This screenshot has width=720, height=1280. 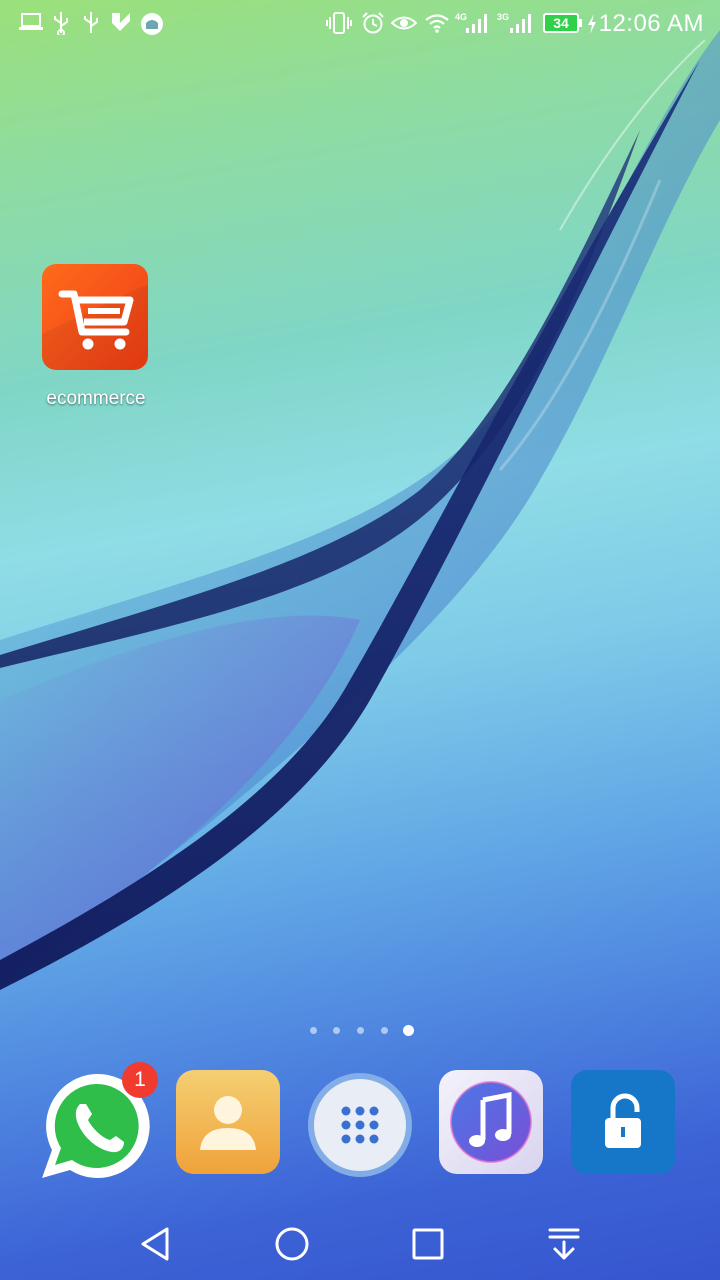 What do you see at coordinates (592, 24) in the screenshot?
I see `charging-icon` at bounding box center [592, 24].